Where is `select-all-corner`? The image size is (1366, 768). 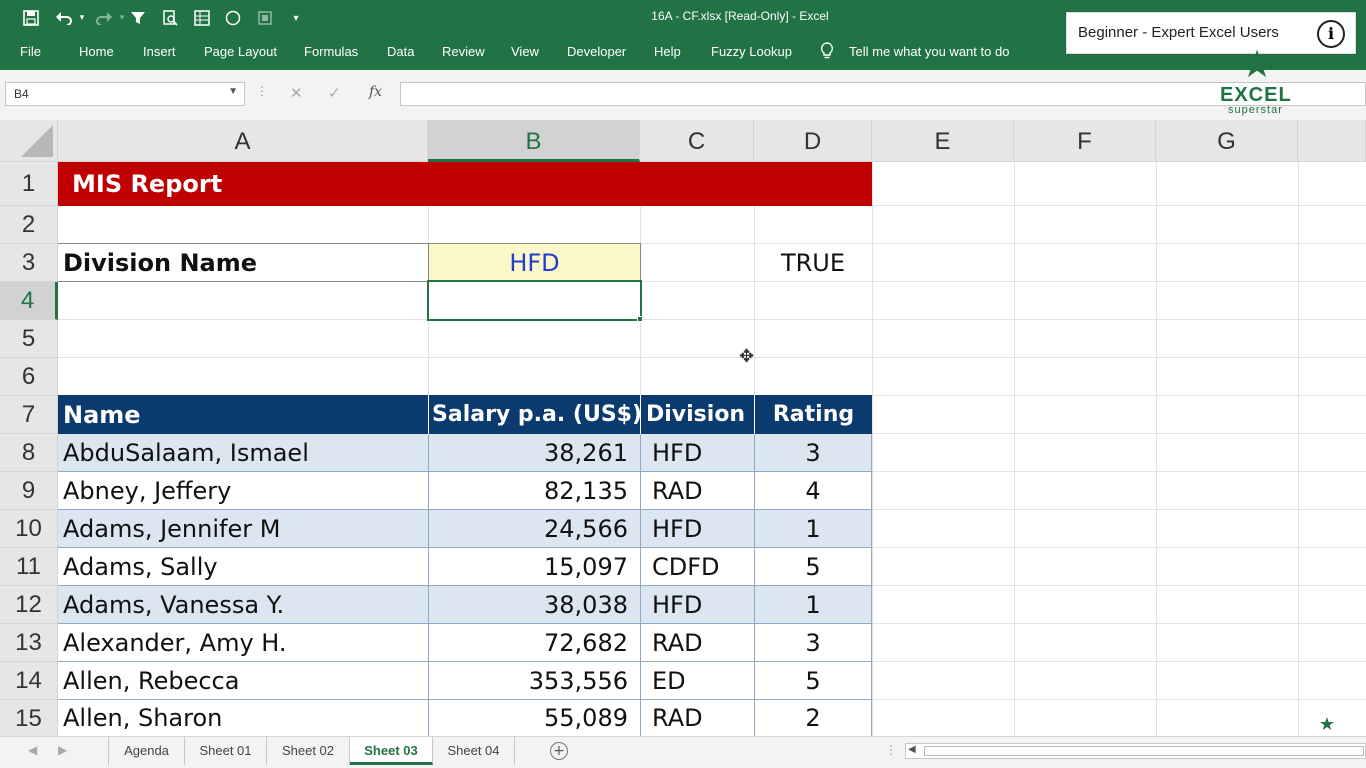
select-all-corner is located at coordinates (29, 141).